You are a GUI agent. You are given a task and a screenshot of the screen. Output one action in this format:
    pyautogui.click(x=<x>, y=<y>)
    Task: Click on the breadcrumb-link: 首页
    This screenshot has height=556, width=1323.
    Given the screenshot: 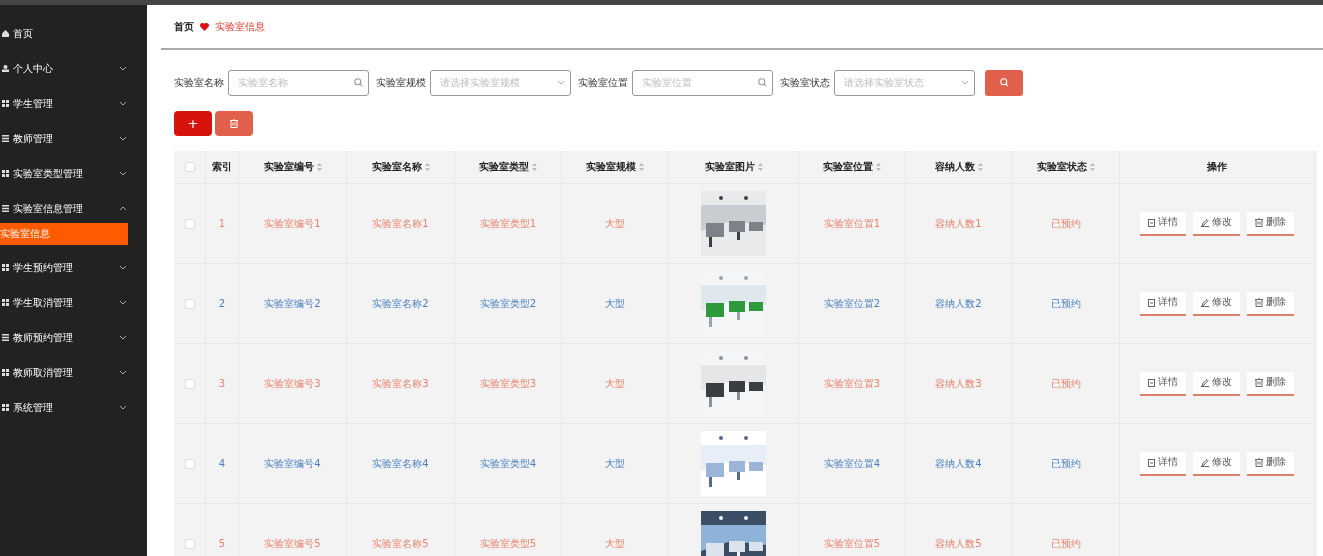 What is the action you would take?
    pyautogui.click(x=184, y=26)
    